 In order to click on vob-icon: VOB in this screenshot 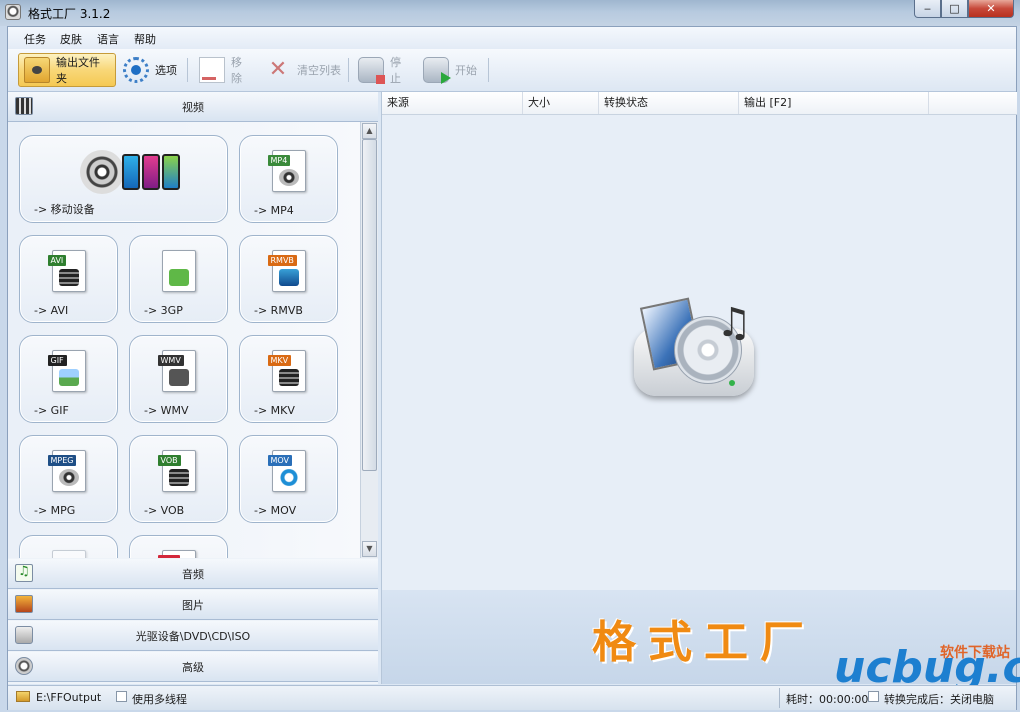, I will do `click(176, 471)`.